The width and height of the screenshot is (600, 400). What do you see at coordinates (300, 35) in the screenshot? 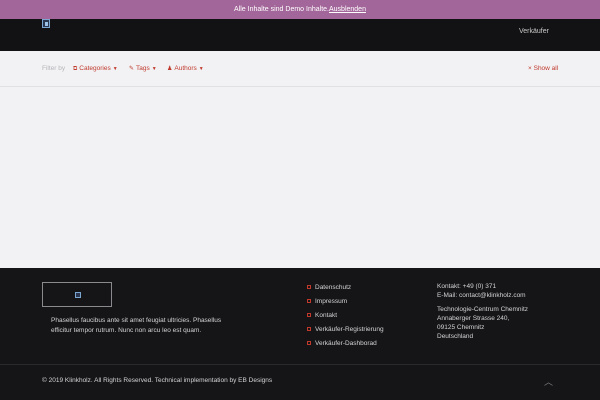
I see `site-header: Verkäufer` at bounding box center [300, 35].